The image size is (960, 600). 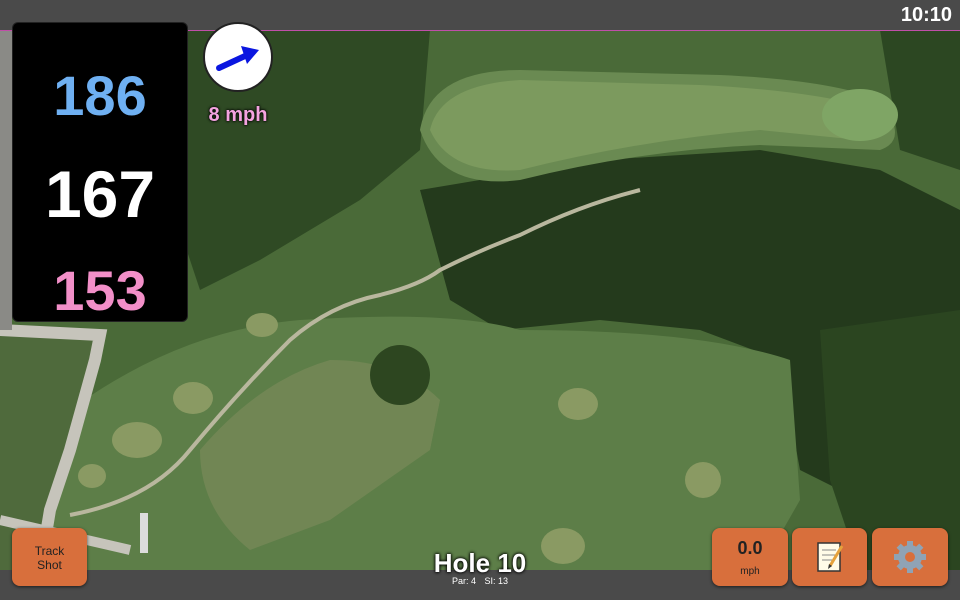 I want to click on notes-button, so click(x=829, y=557).